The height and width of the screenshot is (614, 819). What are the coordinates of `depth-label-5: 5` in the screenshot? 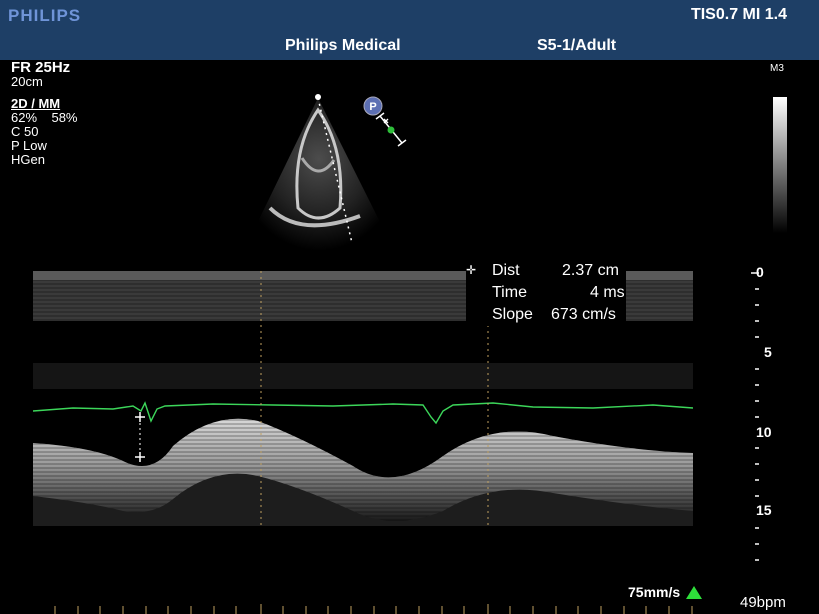 It's located at (768, 352).